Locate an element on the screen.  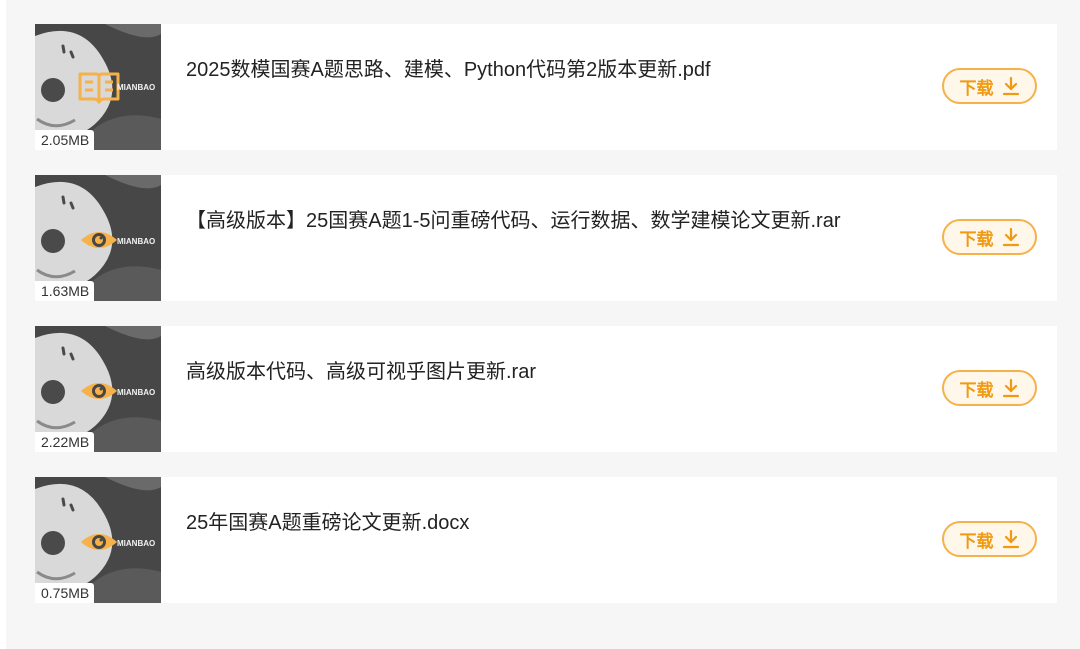
book-icon is located at coordinates (99, 88).